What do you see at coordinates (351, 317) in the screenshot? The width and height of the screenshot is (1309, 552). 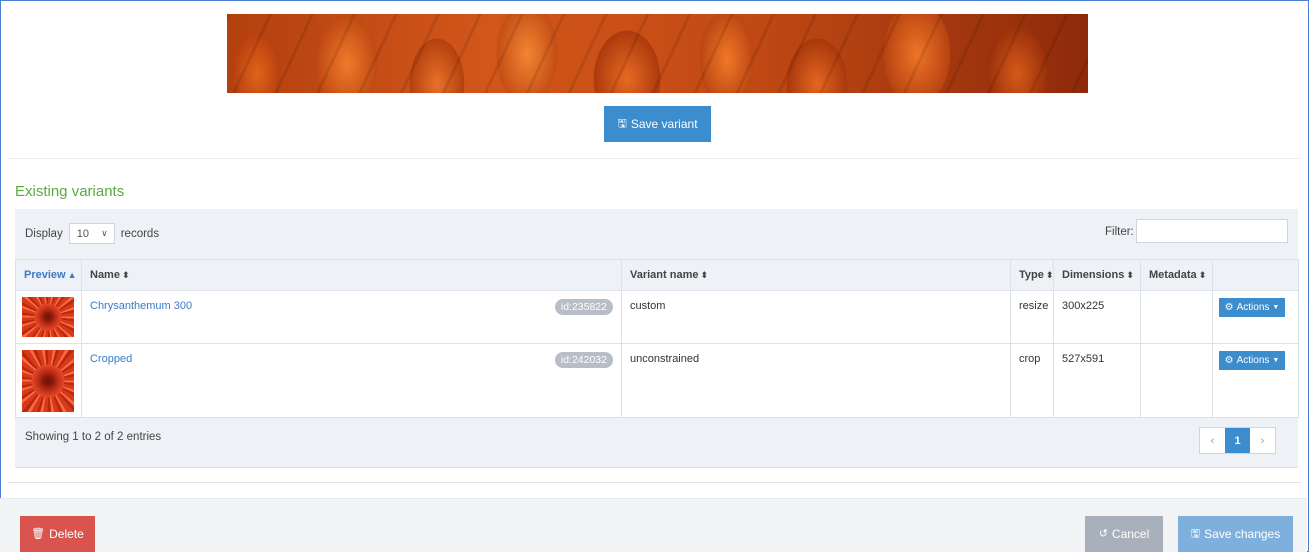 I see `name-cell: id:235822 Chrysanthemum 300` at bounding box center [351, 317].